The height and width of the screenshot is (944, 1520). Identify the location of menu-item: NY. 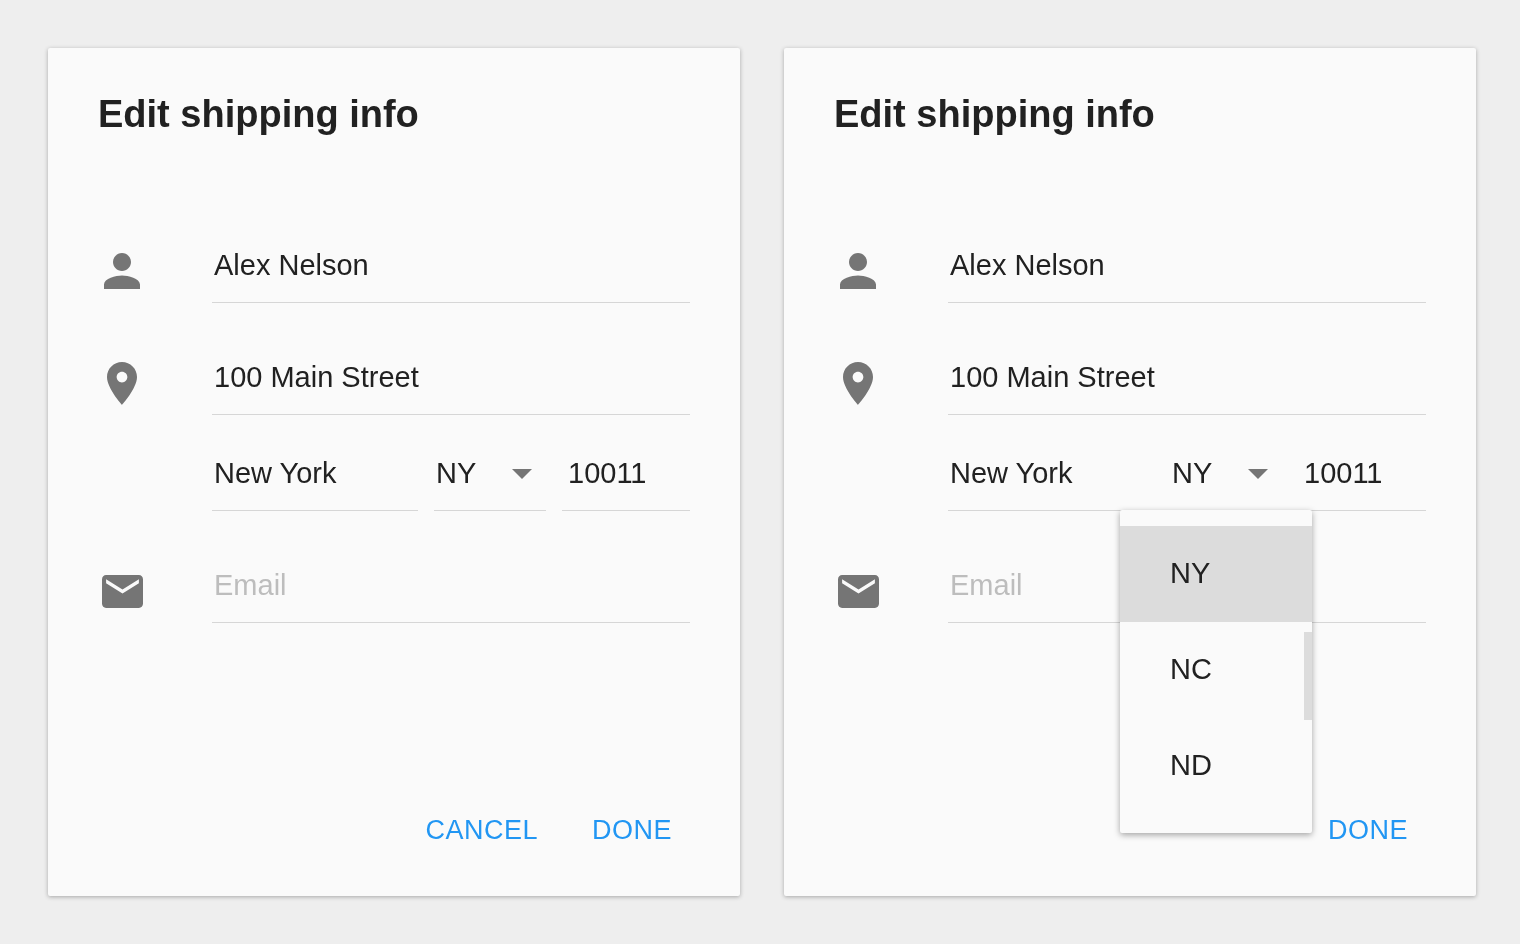
(1216, 574).